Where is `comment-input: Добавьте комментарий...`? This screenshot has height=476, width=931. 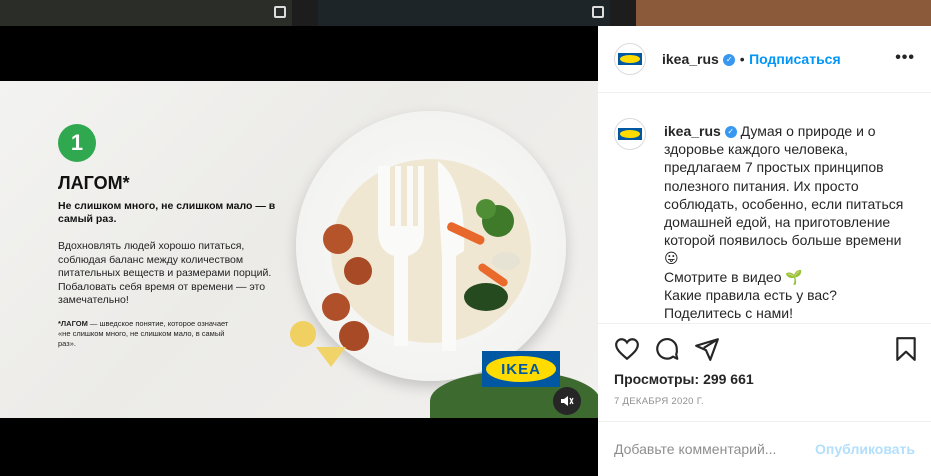
comment-input: Добавьте комментарий... is located at coordinates (695, 449).